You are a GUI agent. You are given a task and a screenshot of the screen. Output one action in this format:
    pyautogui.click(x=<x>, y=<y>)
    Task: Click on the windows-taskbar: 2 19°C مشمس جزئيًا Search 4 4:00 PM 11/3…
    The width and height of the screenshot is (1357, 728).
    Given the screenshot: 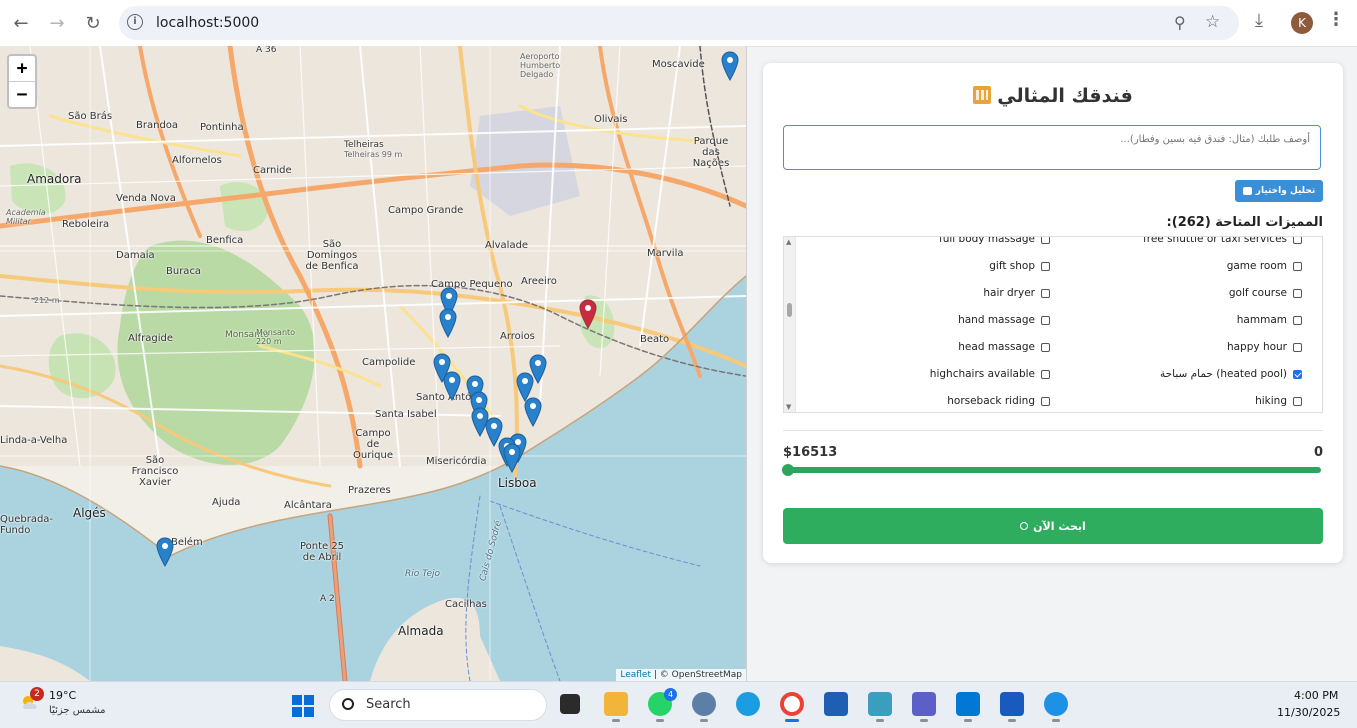 What is the action you would take?
    pyautogui.click(x=678, y=704)
    